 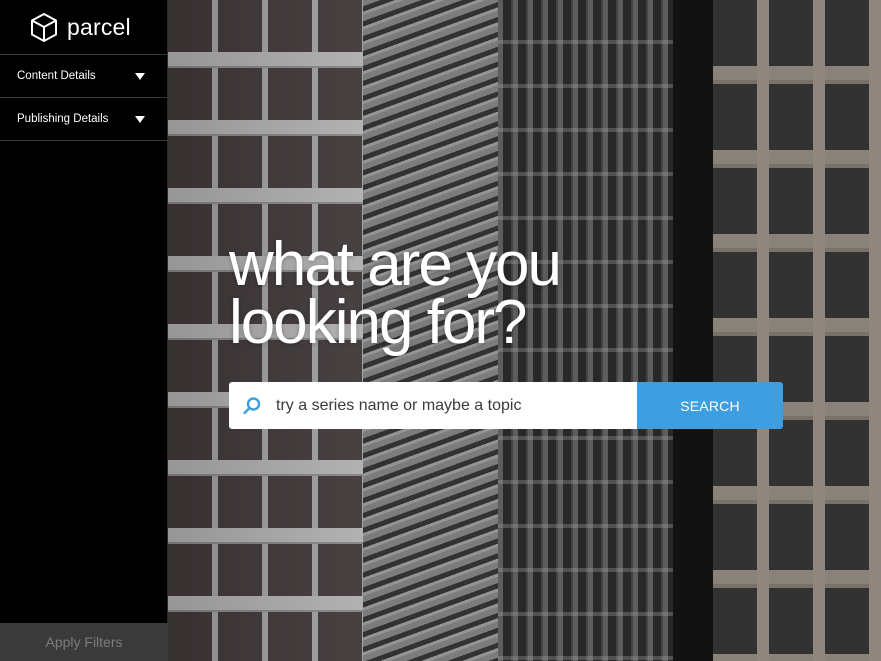 I want to click on filter-content-details-label: Content Details, so click(x=56, y=76).